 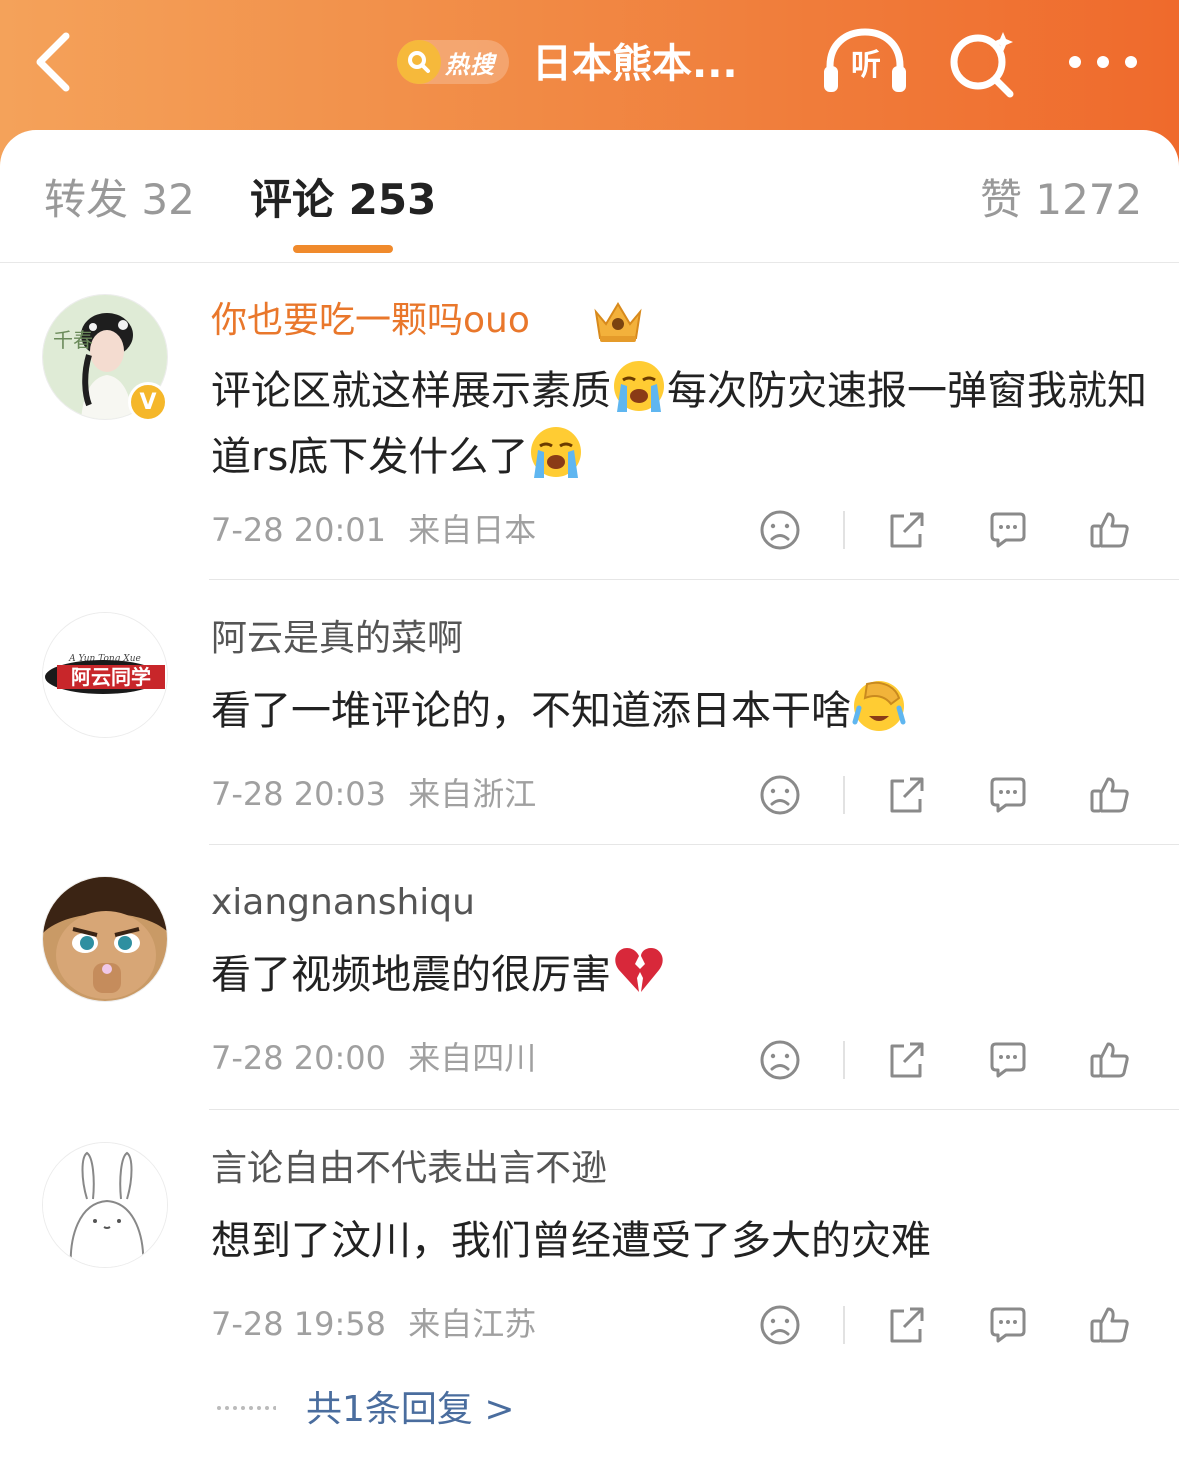 What do you see at coordinates (119, 200) in the screenshot?
I see `tab-repost: 转发 32` at bounding box center [119, 200].